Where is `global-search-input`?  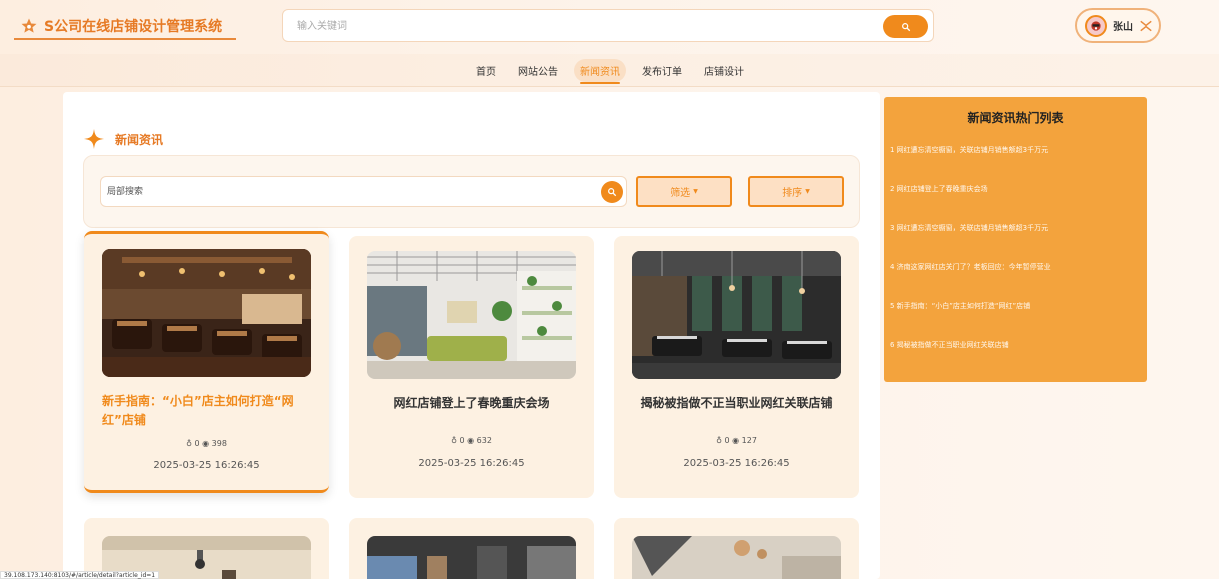 global-search-input is located at coordinates (577, 26).